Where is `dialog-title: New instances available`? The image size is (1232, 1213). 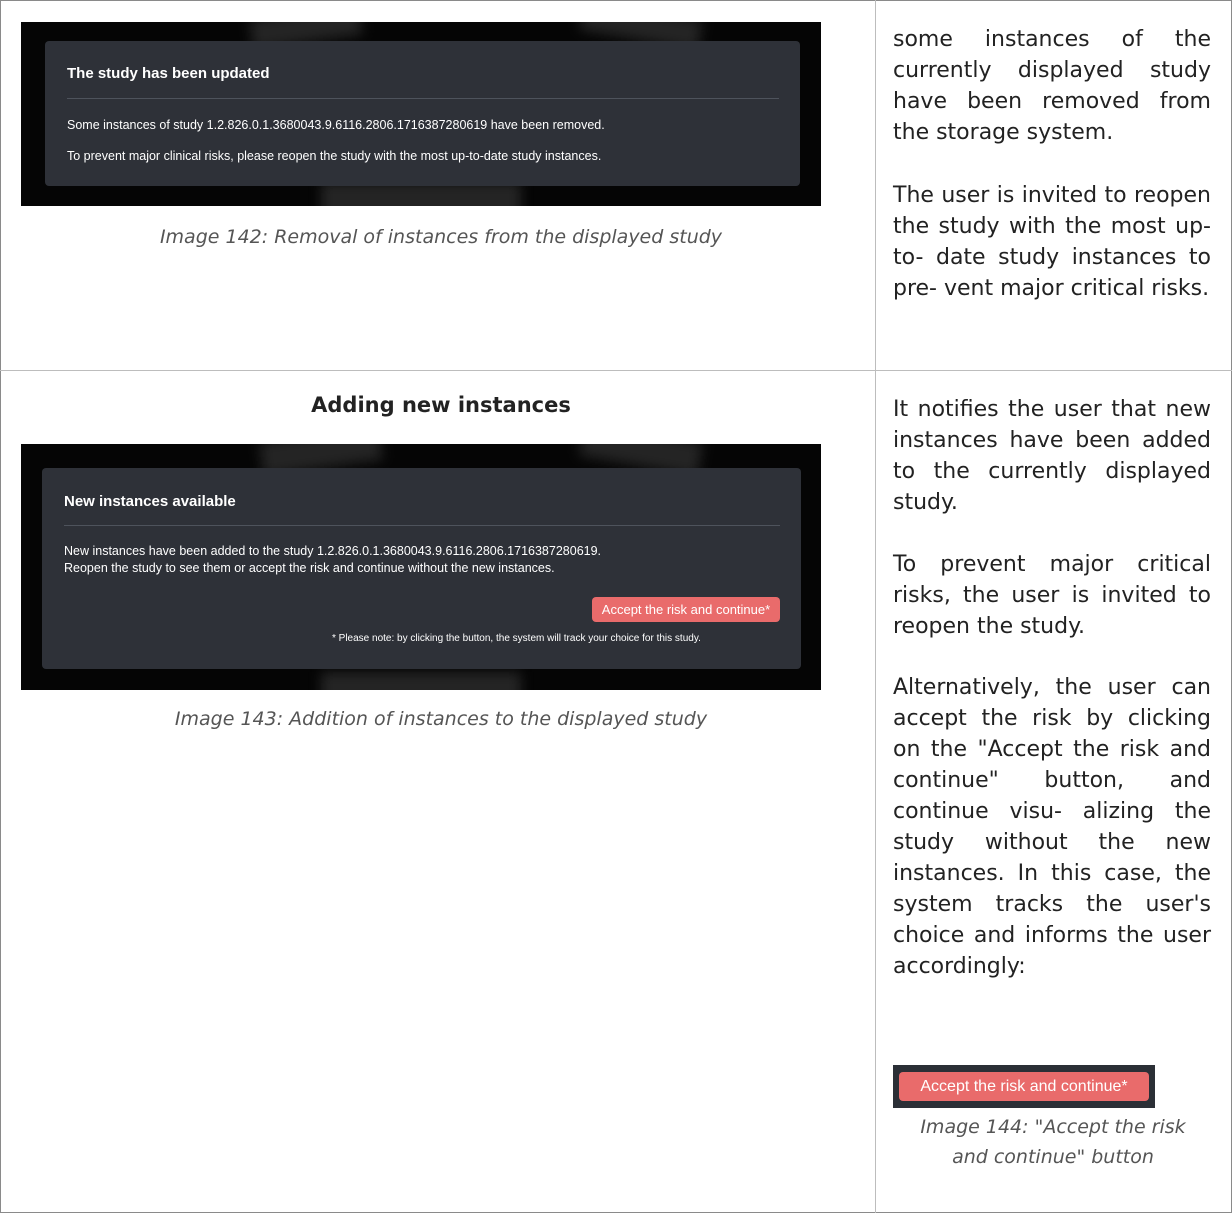 dialog-title: New instances available is located at coordinates (150, 501).